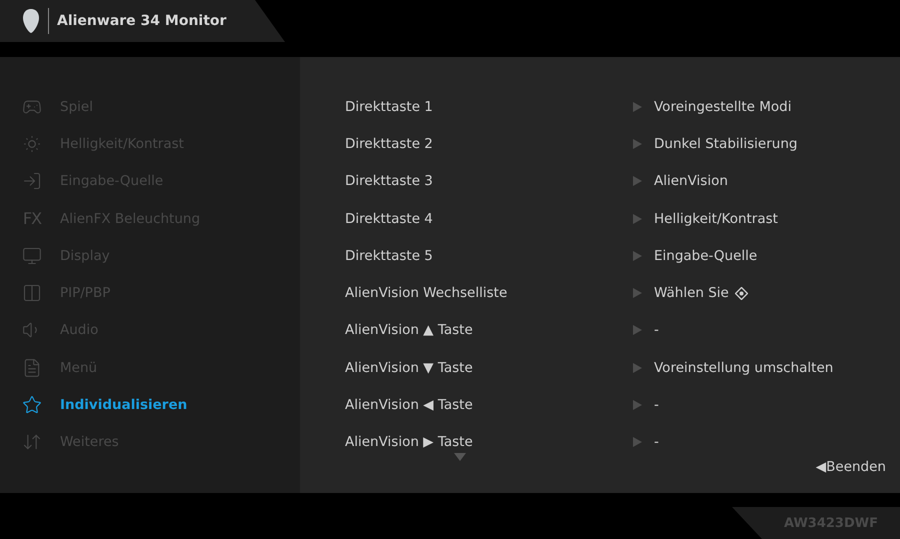 The width and height of the screenshot is (900, 539). What do you see at coordinates (489, 144) in the screenshot?
I see `setting-label: Direkttaste 2` at bounding box center [489, 144].